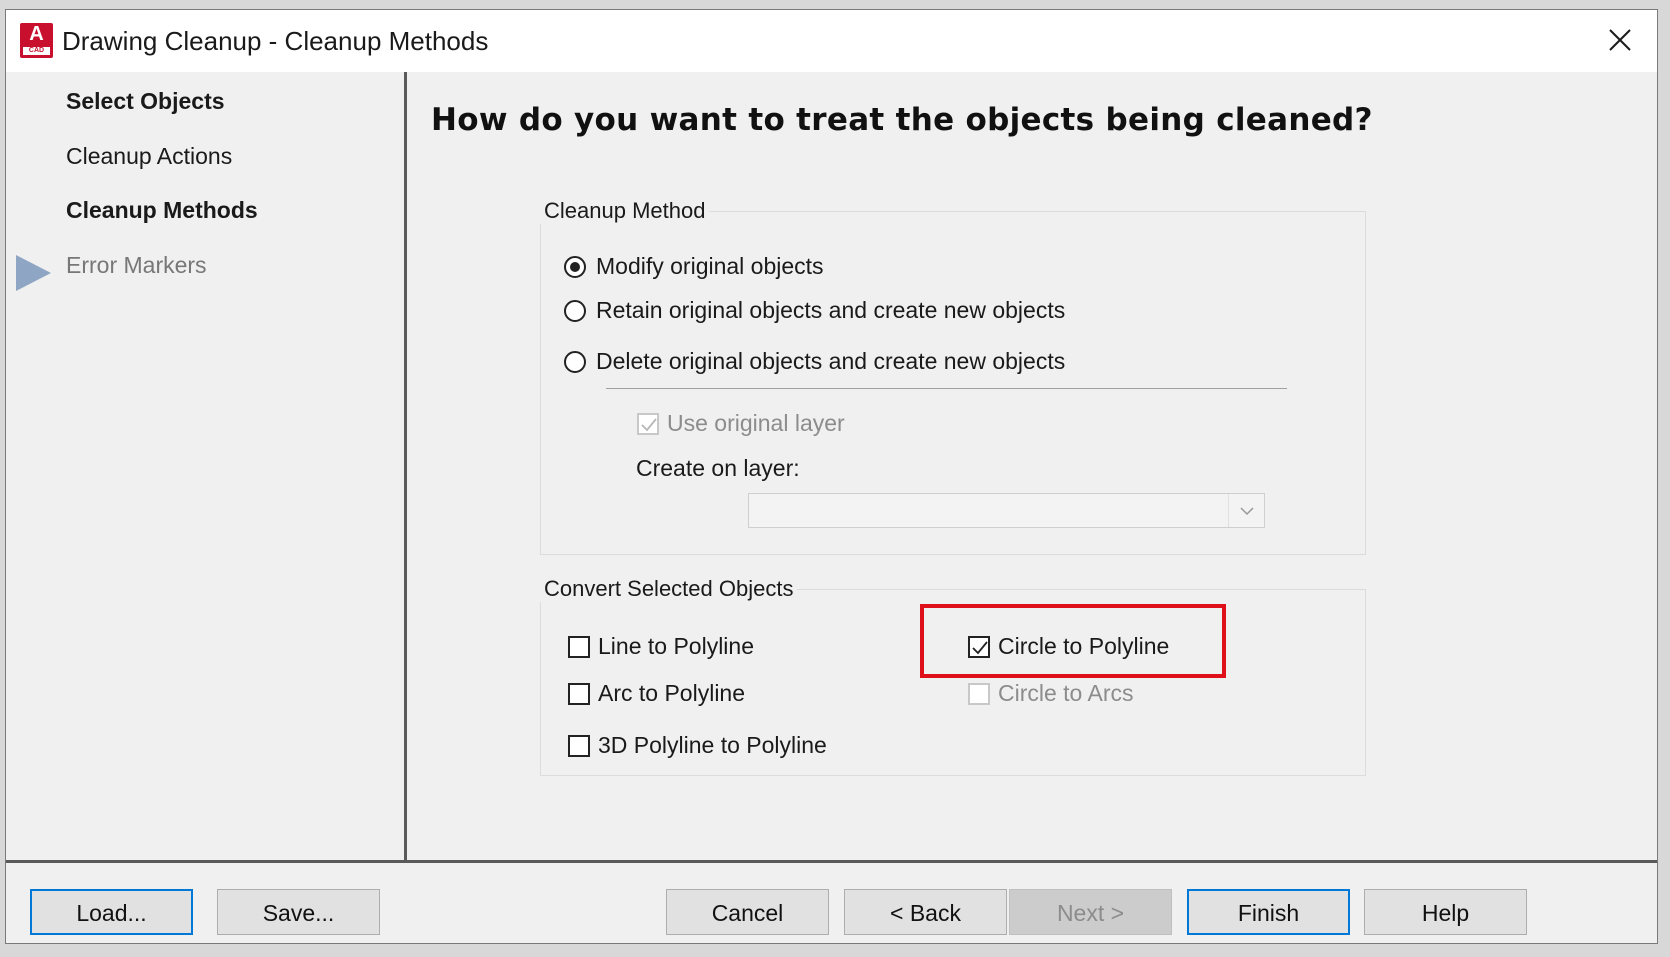  What do you see at coordinates (712, 745) in the screenshot?
I see `3d-polyline-to-polyline-label: 3D Polyline to Polyline` at bounding box center [712, 745].